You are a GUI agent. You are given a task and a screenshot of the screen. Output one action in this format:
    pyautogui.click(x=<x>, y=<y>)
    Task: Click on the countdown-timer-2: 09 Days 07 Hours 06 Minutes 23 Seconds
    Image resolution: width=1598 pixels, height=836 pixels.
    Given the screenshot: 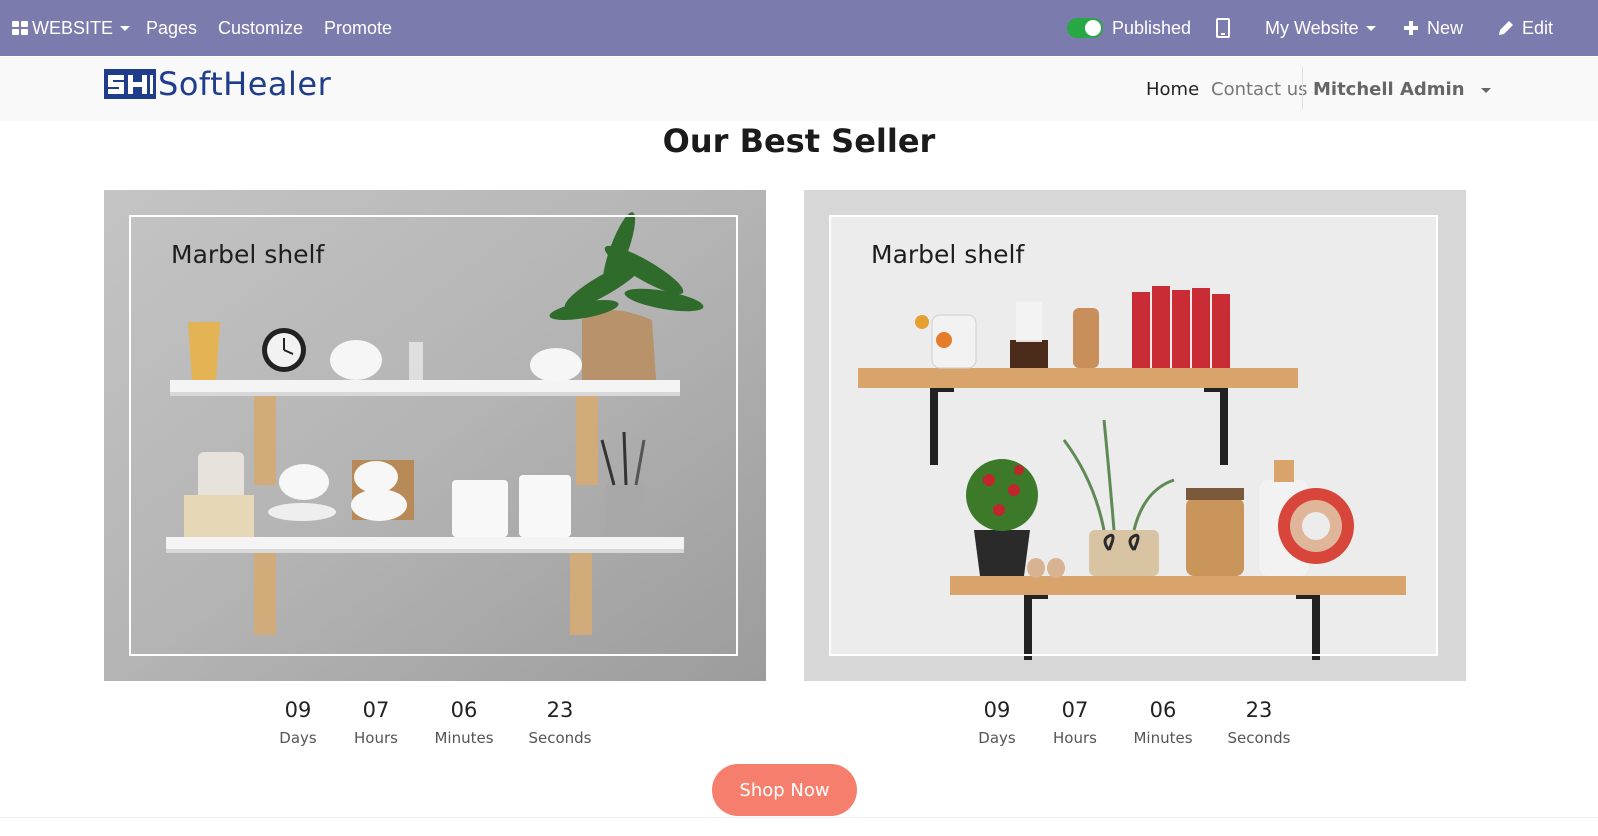 What is the action you would take?
    pyautogui.click(x=750, y=726)
    